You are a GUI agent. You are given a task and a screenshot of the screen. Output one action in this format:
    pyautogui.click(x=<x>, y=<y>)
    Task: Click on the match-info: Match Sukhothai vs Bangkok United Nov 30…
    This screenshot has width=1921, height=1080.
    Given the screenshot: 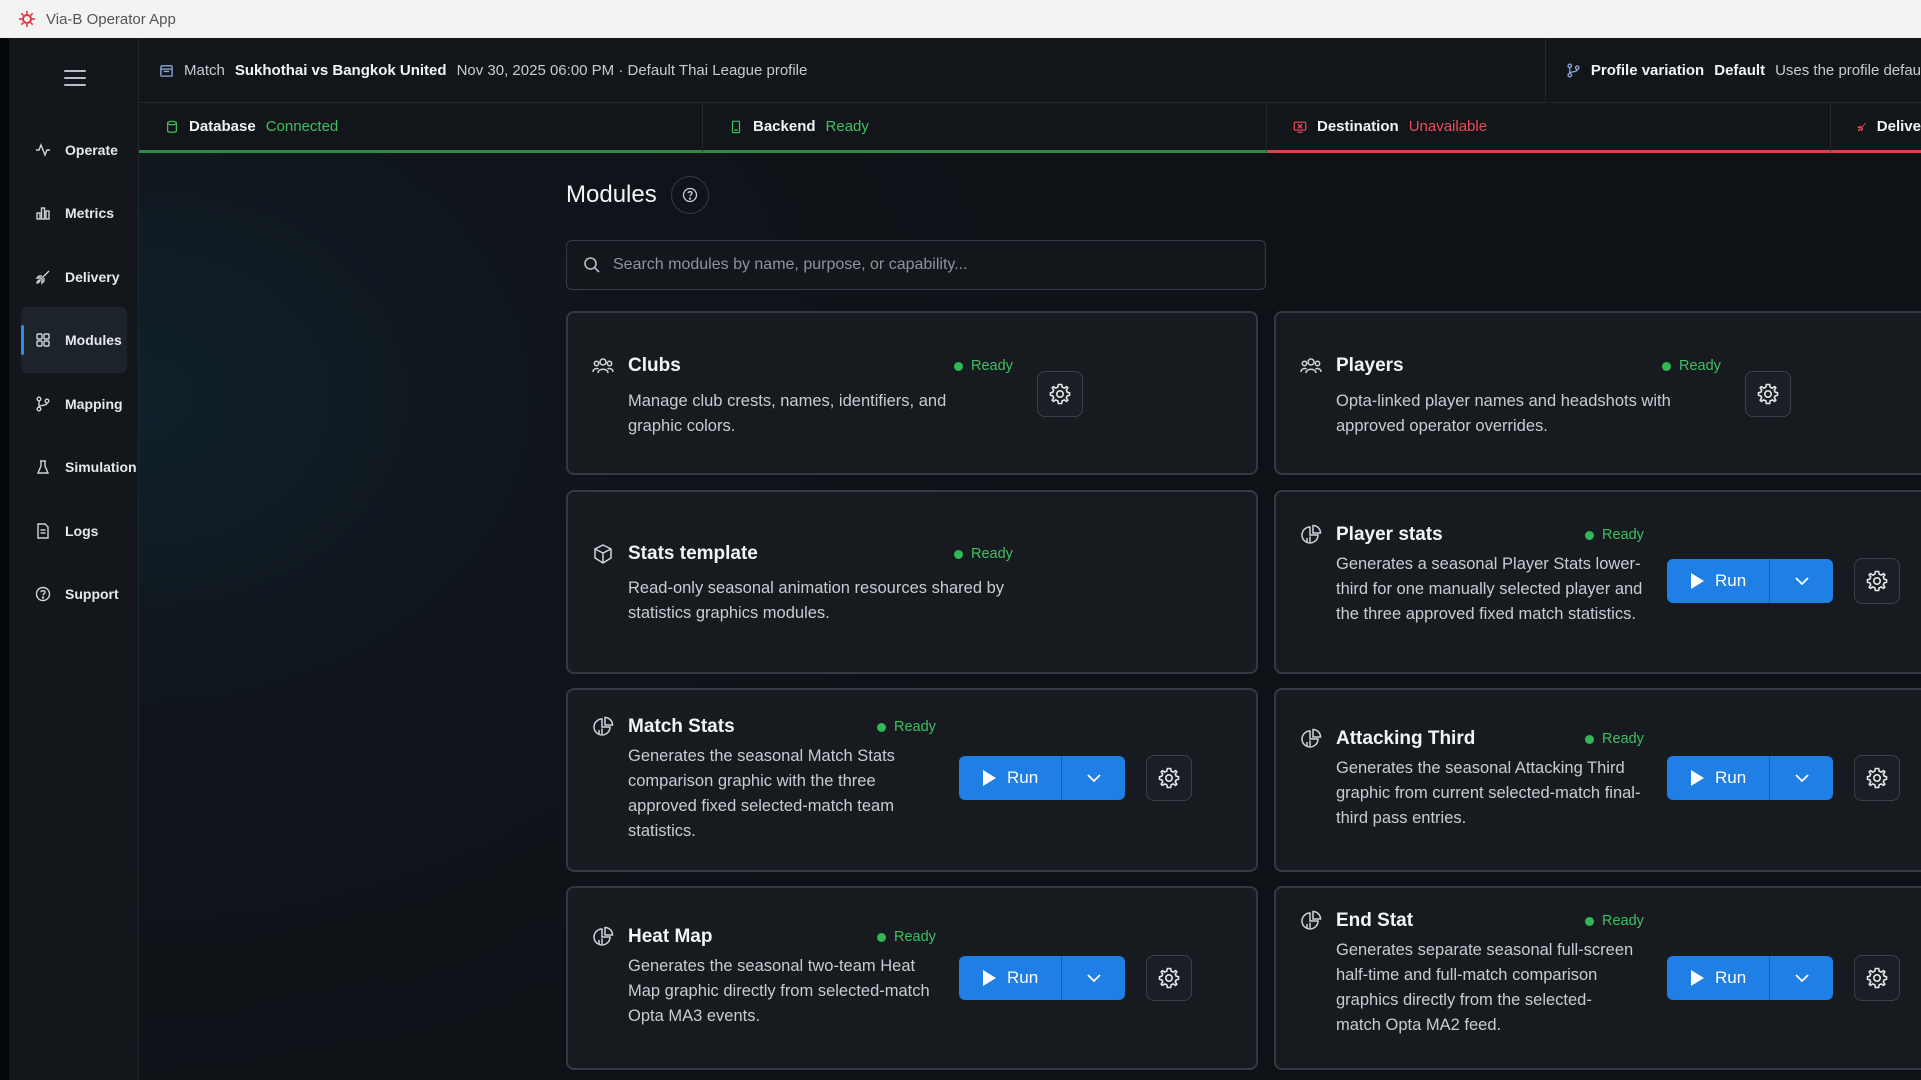 What is the action you would take?
    pyautogui.click(x=842, y=70)
    